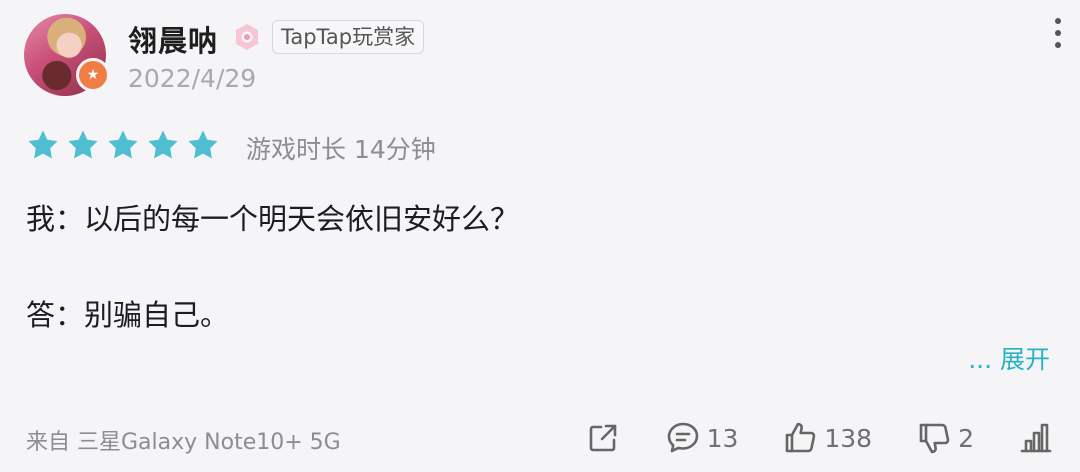  I want to click on action-bar: 13 138 2, so click(797, 438).